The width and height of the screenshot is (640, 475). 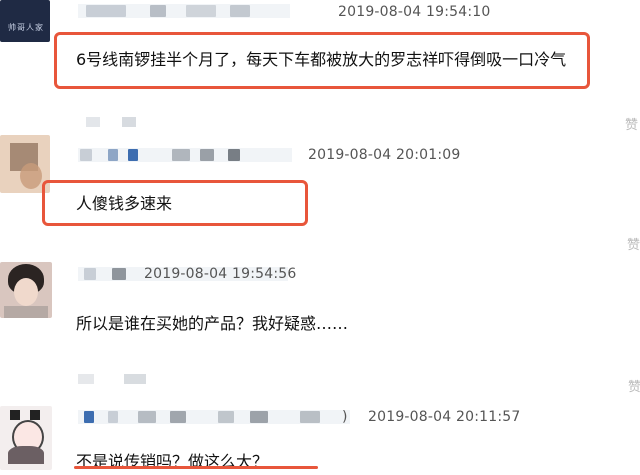 What do you see at coordinates (384, 155) in the screenshot?
I see `comment-timestamp: 2019-08-04 20:01:09` at bounding box center [384, 155].